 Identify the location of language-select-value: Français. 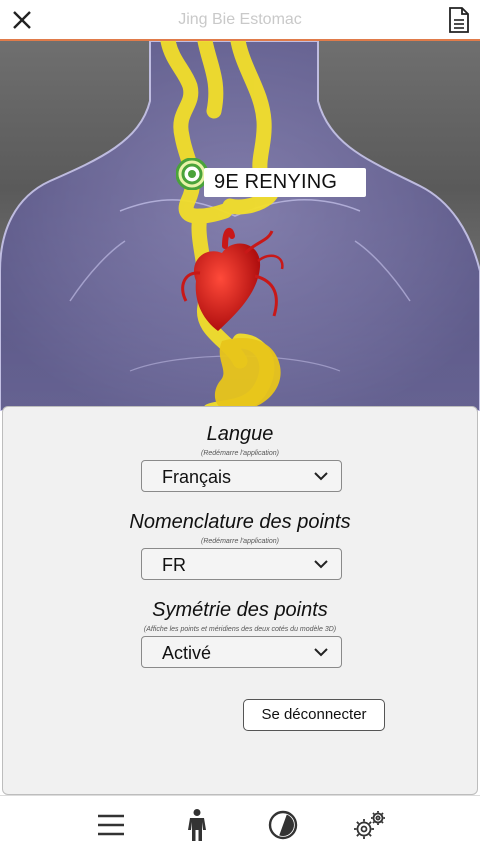
(197, 477).